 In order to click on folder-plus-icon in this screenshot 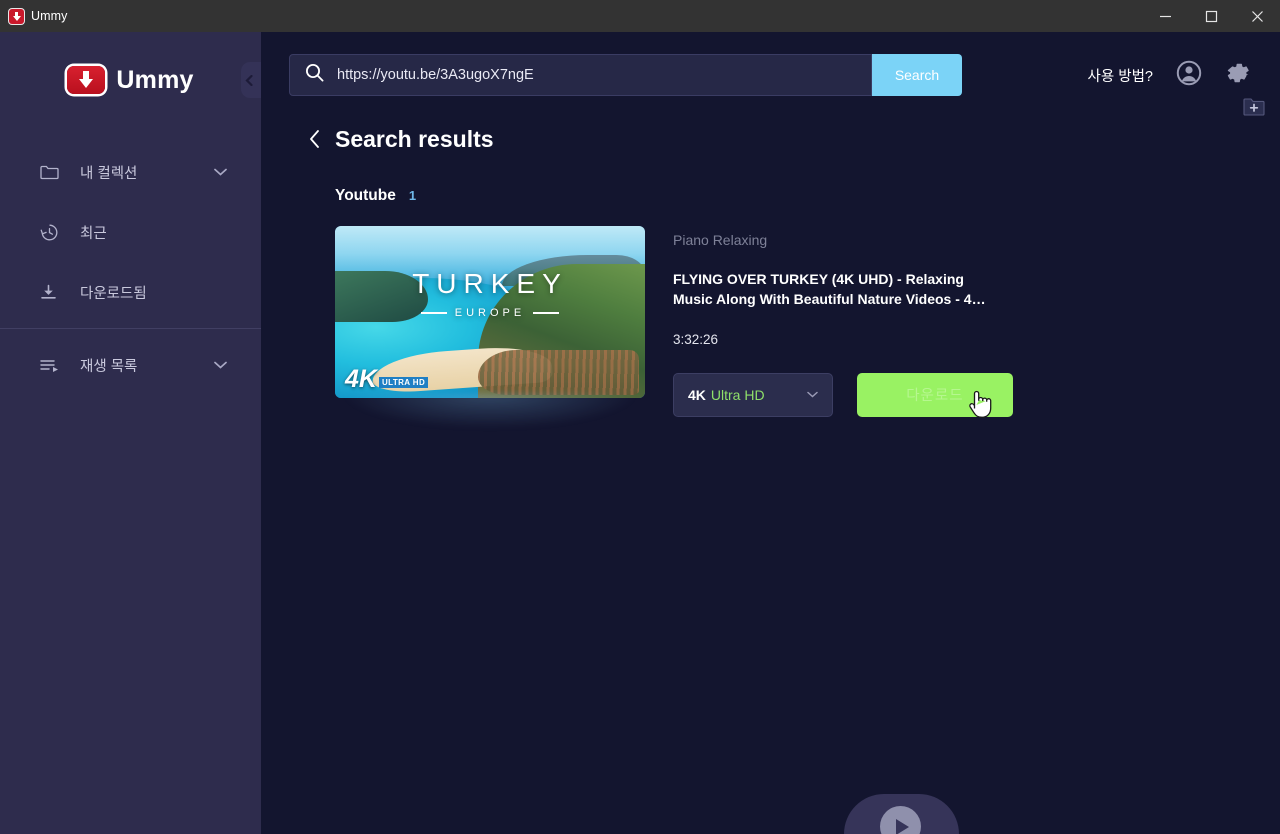, I will do `click(1254, 106)`.